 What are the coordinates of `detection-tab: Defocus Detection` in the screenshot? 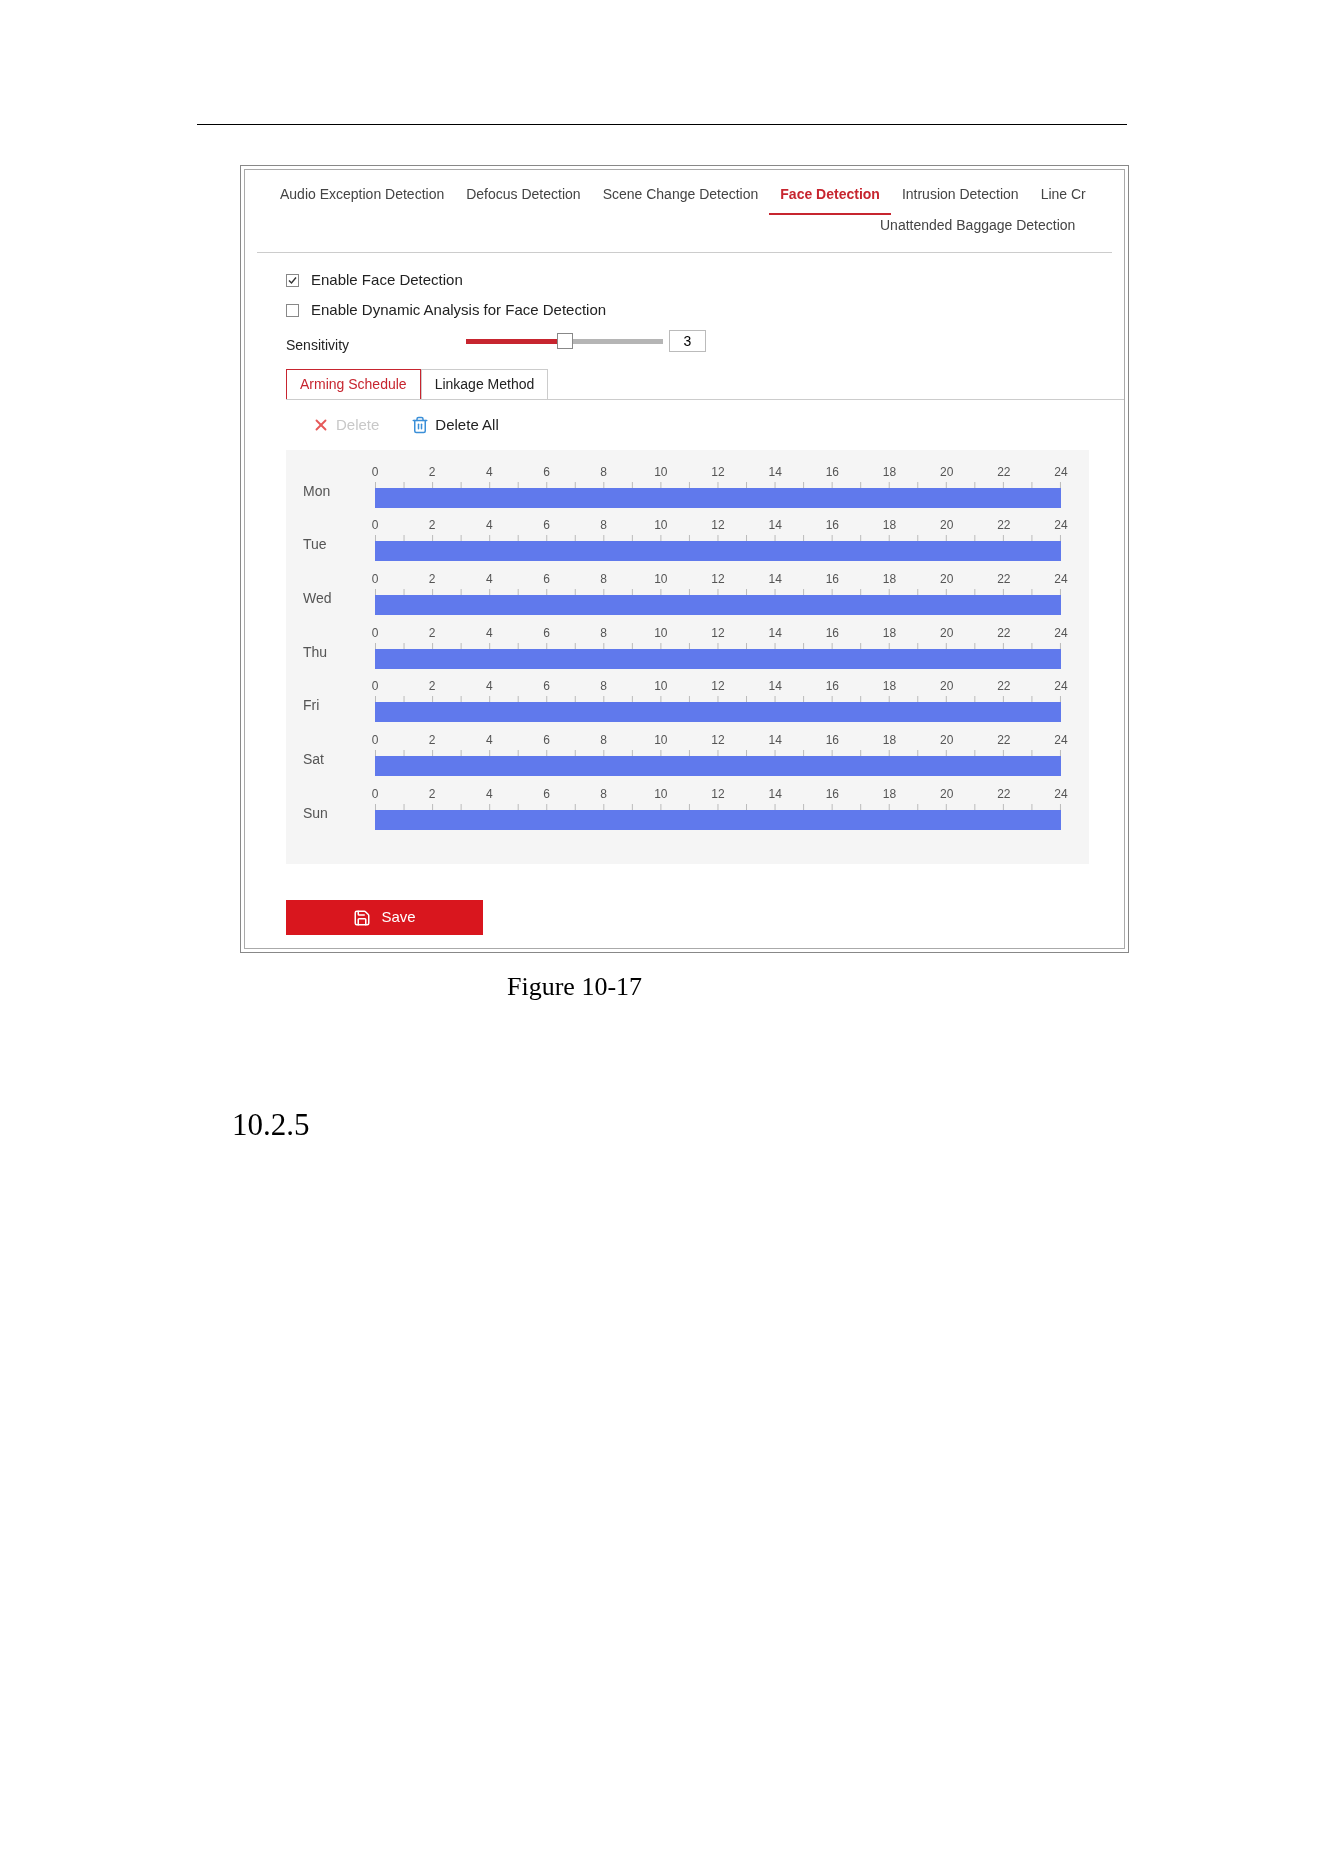 It's located at (523, 197).